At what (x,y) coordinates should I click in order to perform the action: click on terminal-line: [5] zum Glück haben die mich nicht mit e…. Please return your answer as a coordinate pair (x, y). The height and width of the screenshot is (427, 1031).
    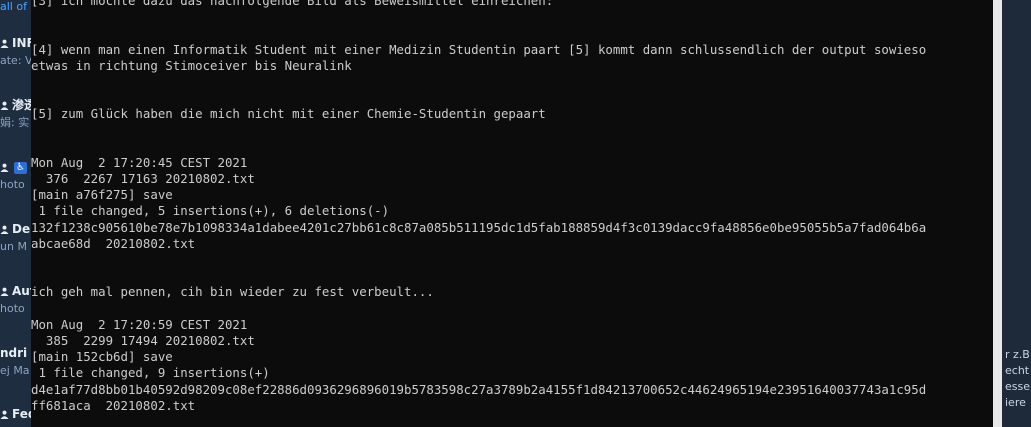
    Looking at the image, I should click on (288, 114).